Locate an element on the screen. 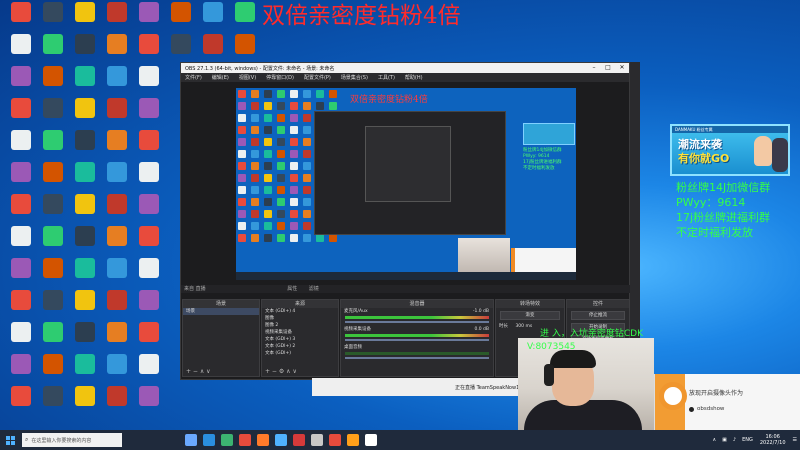 The height and width of the screenshot is (450, 800). filters-button: 滤镜 is located at coordinates (314, 289).